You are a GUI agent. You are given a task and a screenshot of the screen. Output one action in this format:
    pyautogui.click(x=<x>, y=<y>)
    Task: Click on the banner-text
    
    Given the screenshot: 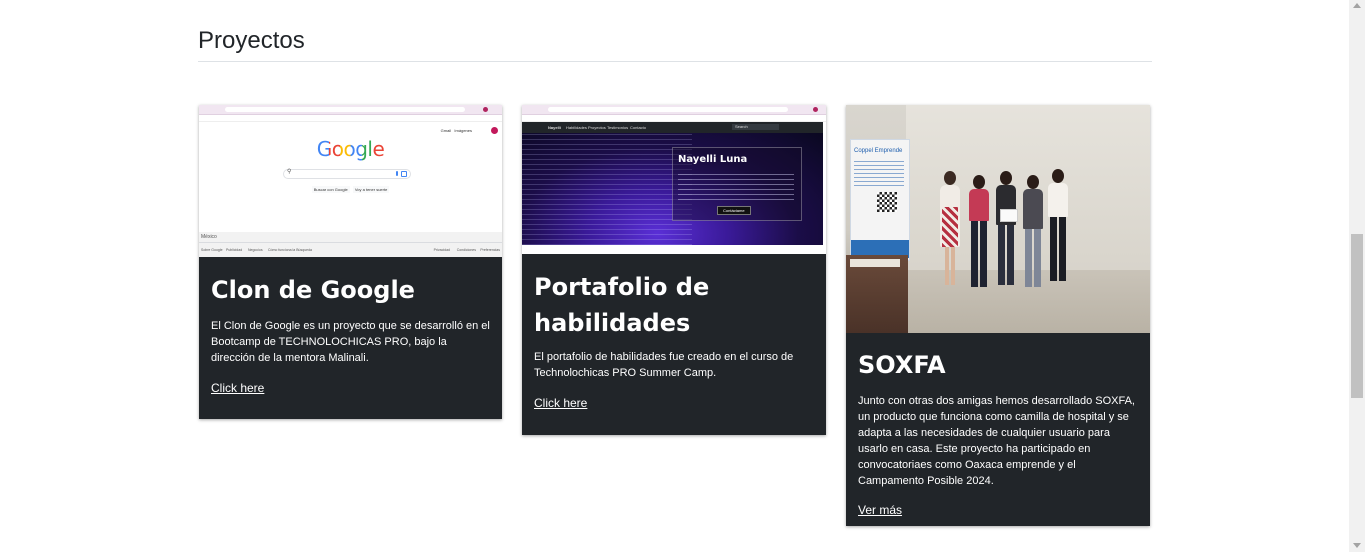 What is the action you would take?
    pyautogui.click(x=879, y=173)
    